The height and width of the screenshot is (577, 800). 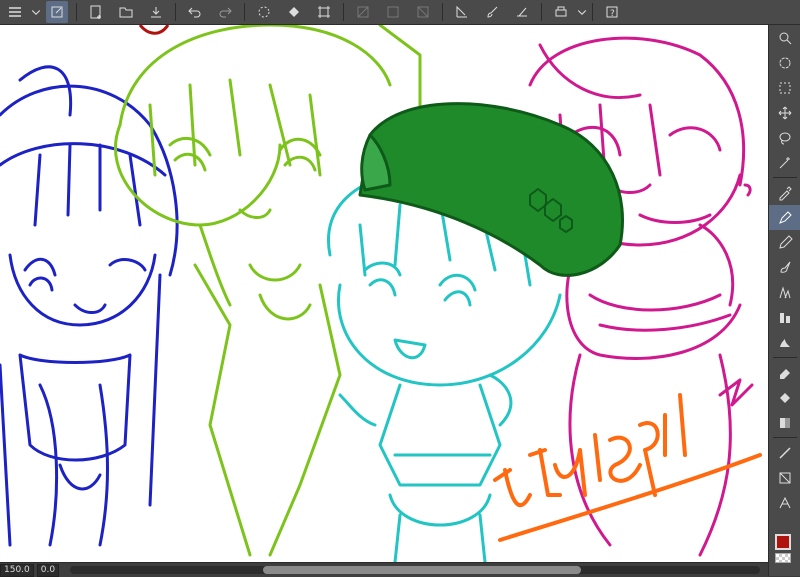 I want to click on blend-tool-icon, so click(x=784, y=342).